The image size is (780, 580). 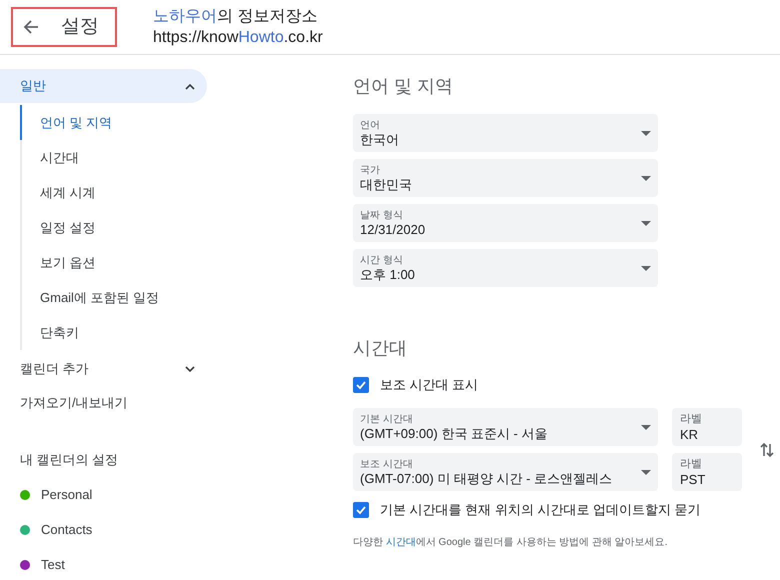 I want to click on site-url: https://knowHowto.co.kr, so click(x=238, y=38).